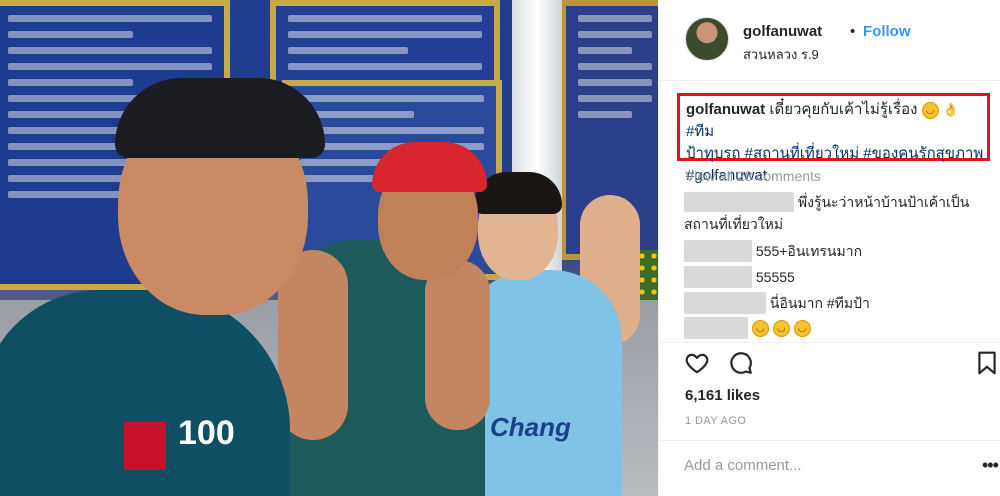  What do you see at coordinates (809, 250) in the screenshot?
I see `comment-text: 555+อินเทรนมาก` at bounding box center [809, 250].